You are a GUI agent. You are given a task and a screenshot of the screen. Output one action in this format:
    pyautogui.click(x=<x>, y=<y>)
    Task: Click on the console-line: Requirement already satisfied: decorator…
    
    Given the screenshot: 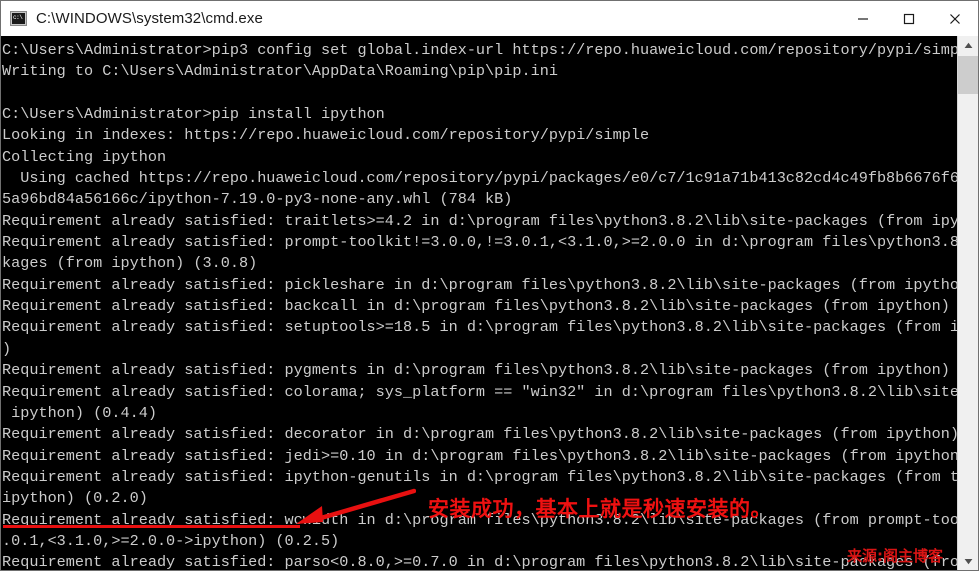 What is the action you would take?
    pyautogui.click(x=479, y=434)
    